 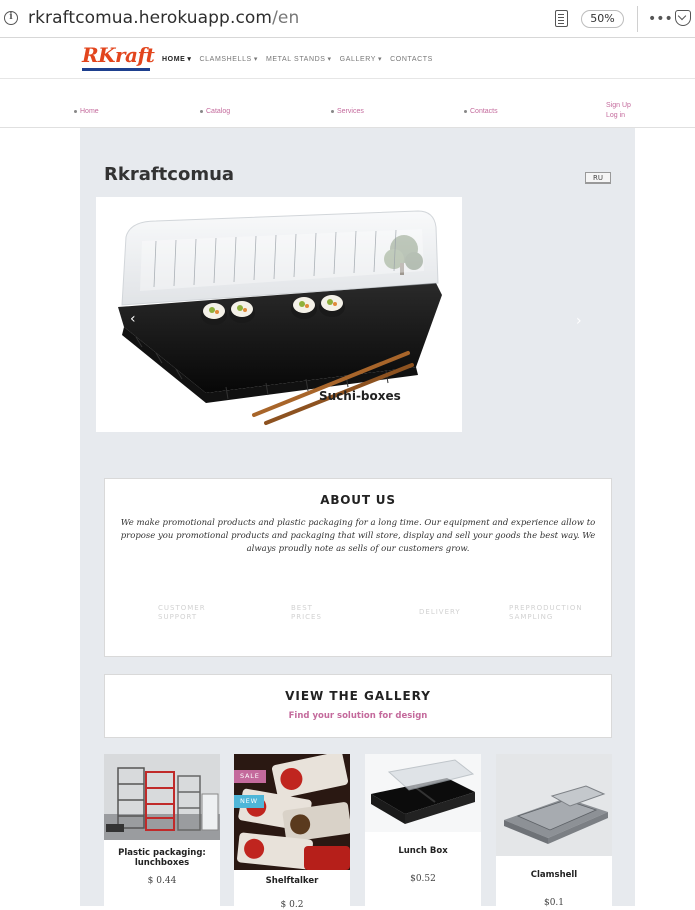 I want to click on feature-line: PREPRODUCTION, so click(x=546, y=608).